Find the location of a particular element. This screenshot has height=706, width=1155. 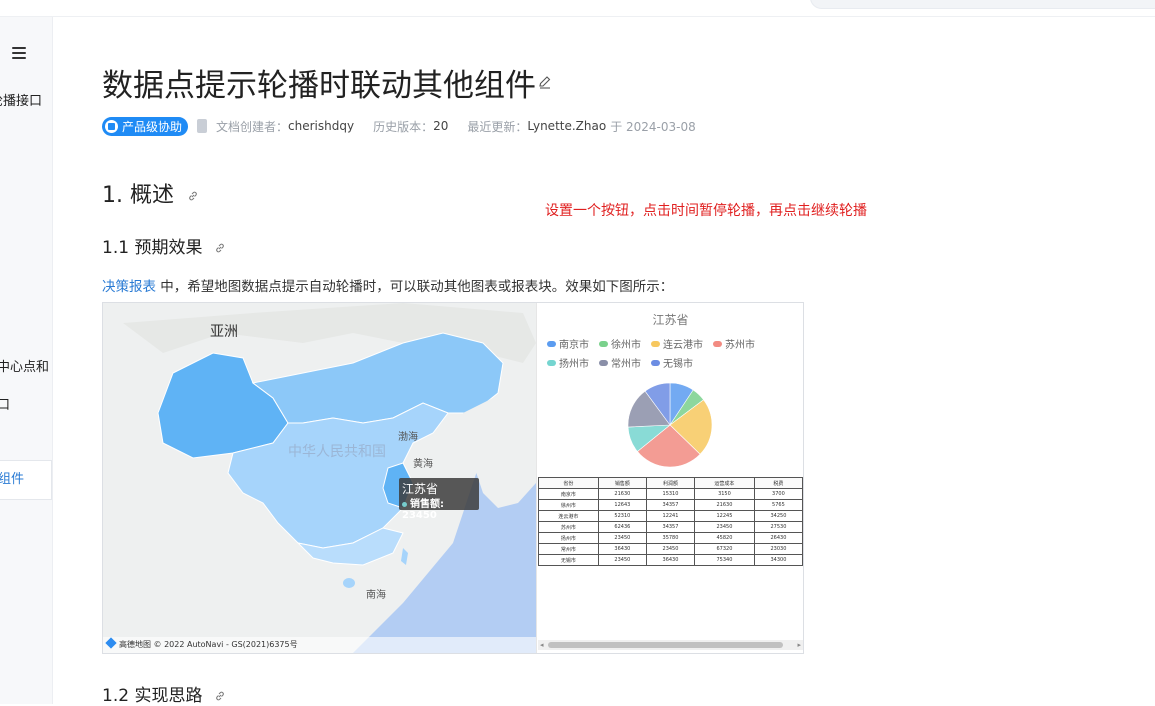

sidebar-item-center-point: 图中心点和 is located at coordinates (24, 365).